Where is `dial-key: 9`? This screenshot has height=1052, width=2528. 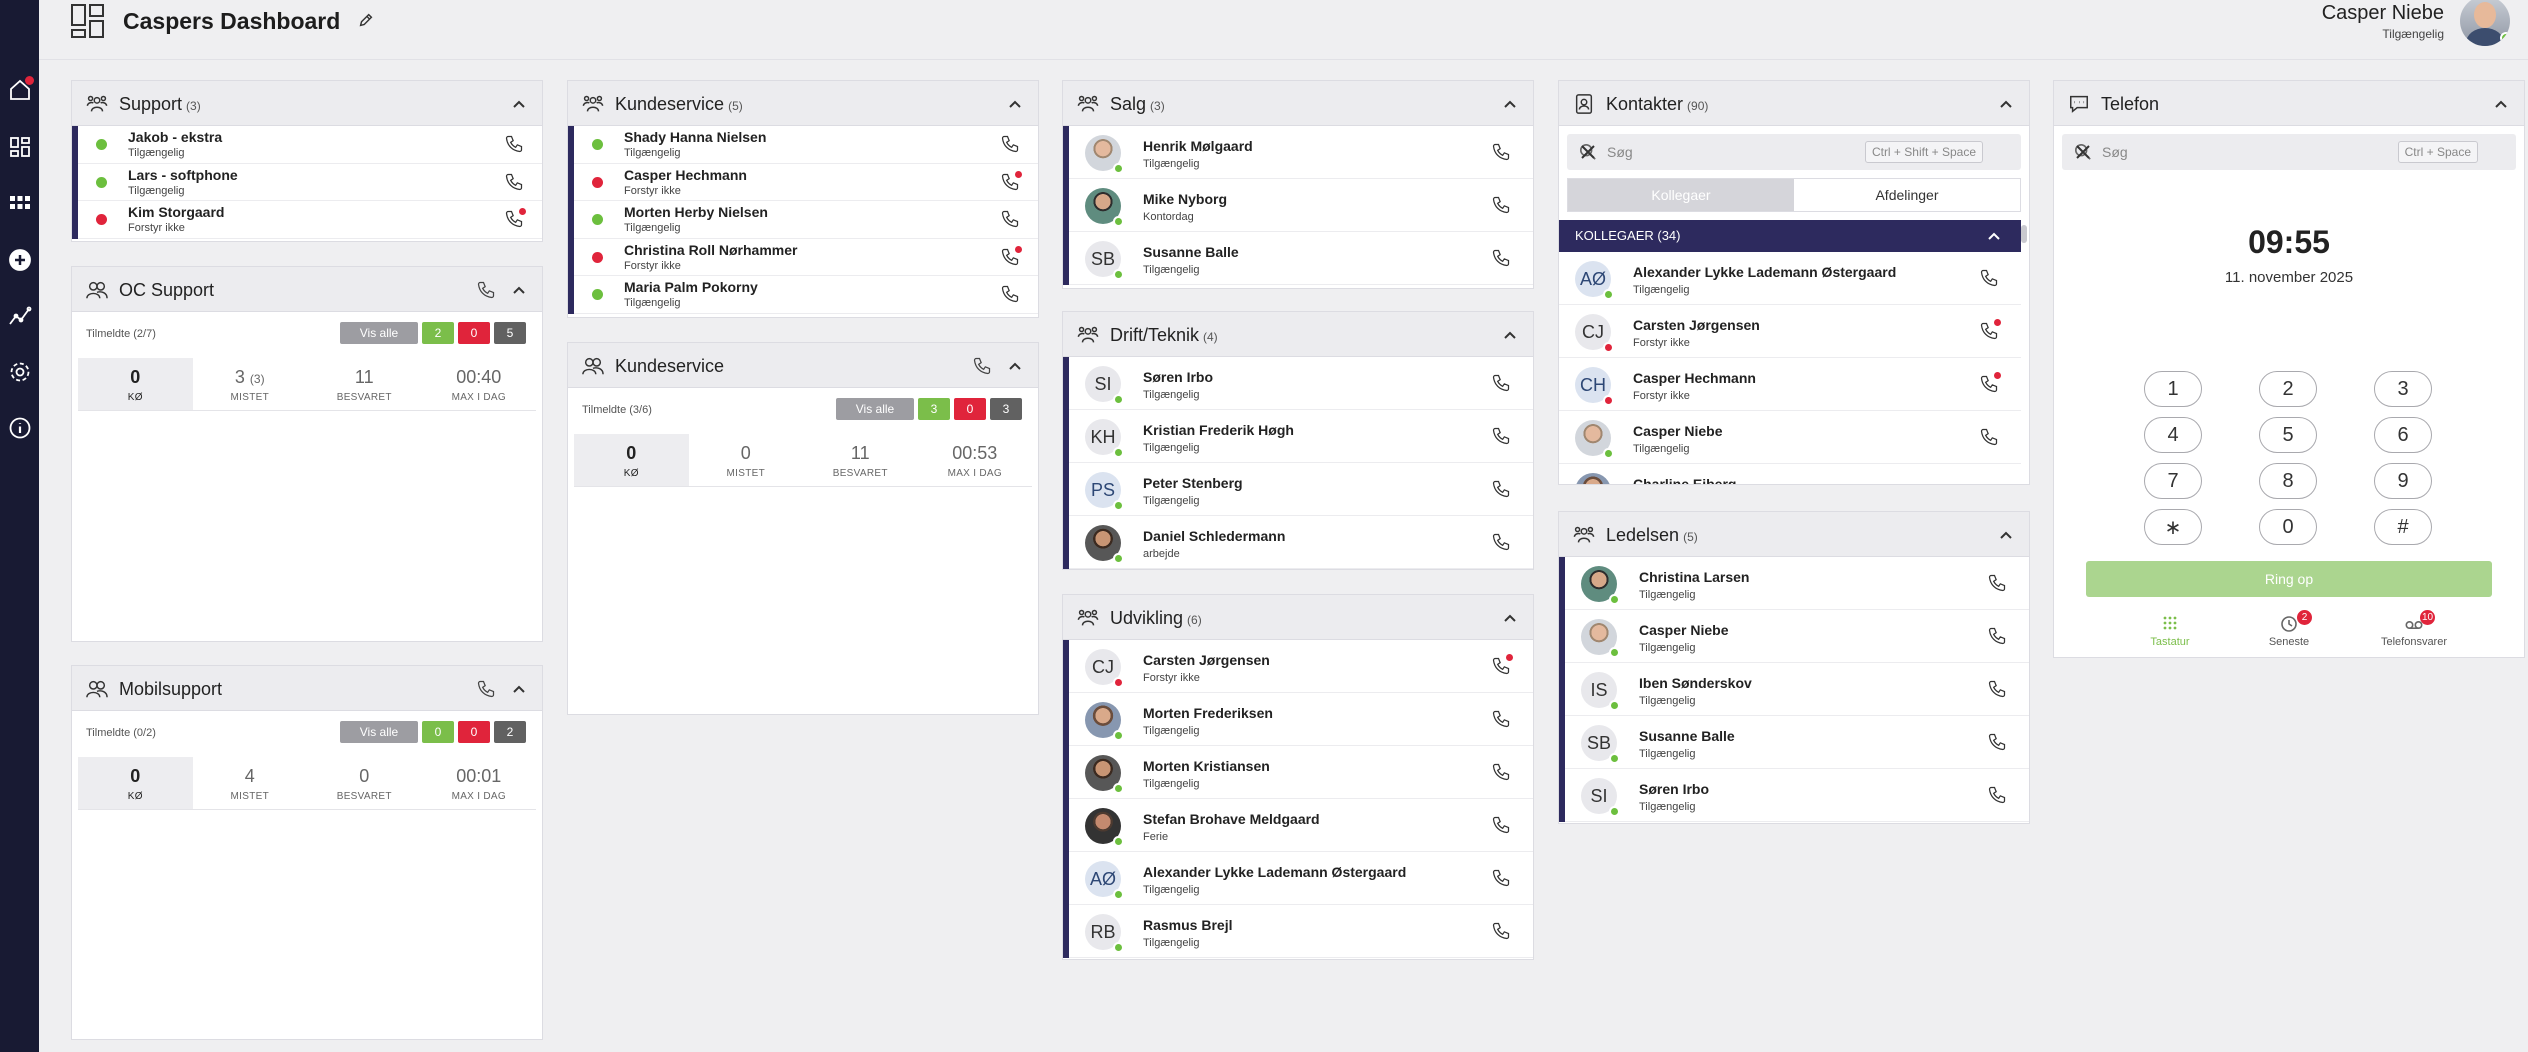
dial-key: 9 is located at coordinates (2403, 481).